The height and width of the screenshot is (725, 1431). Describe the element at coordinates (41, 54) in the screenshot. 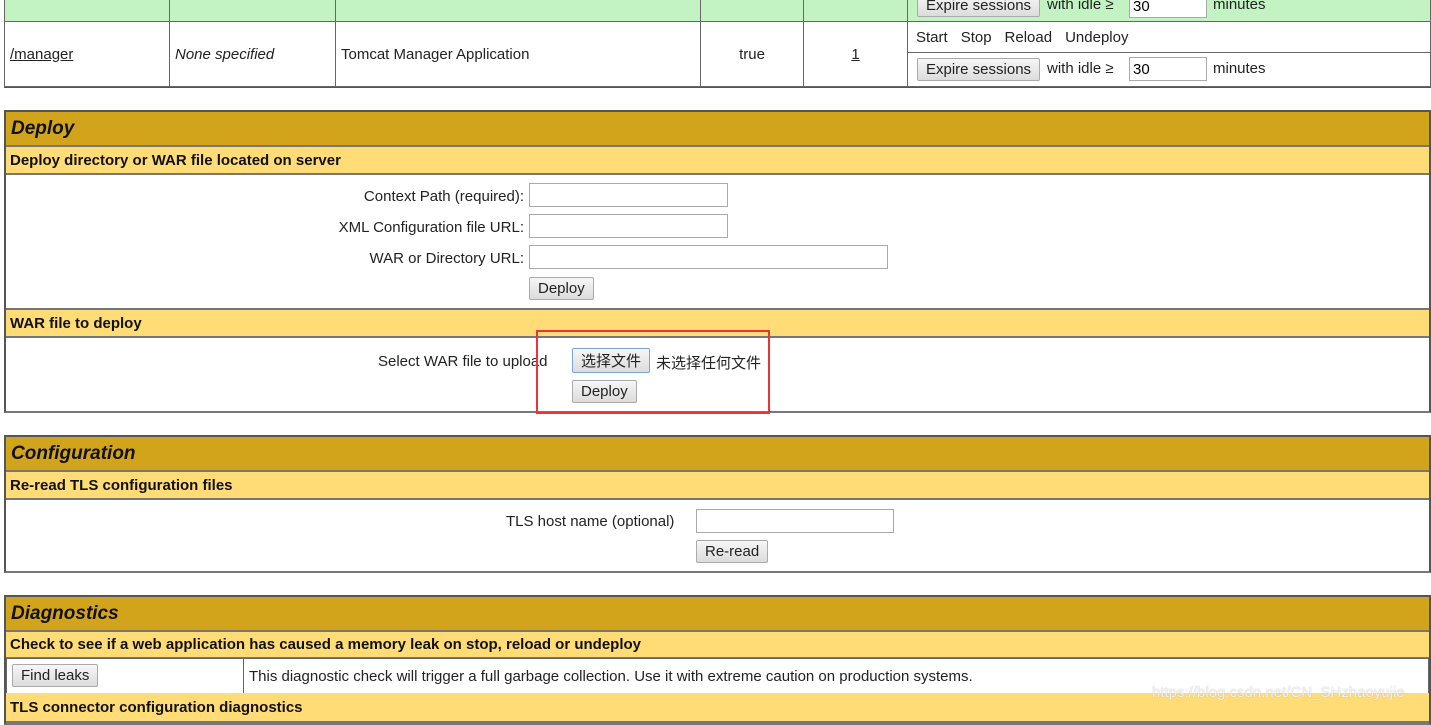

I see `manager-path-link: /manager` at that location.